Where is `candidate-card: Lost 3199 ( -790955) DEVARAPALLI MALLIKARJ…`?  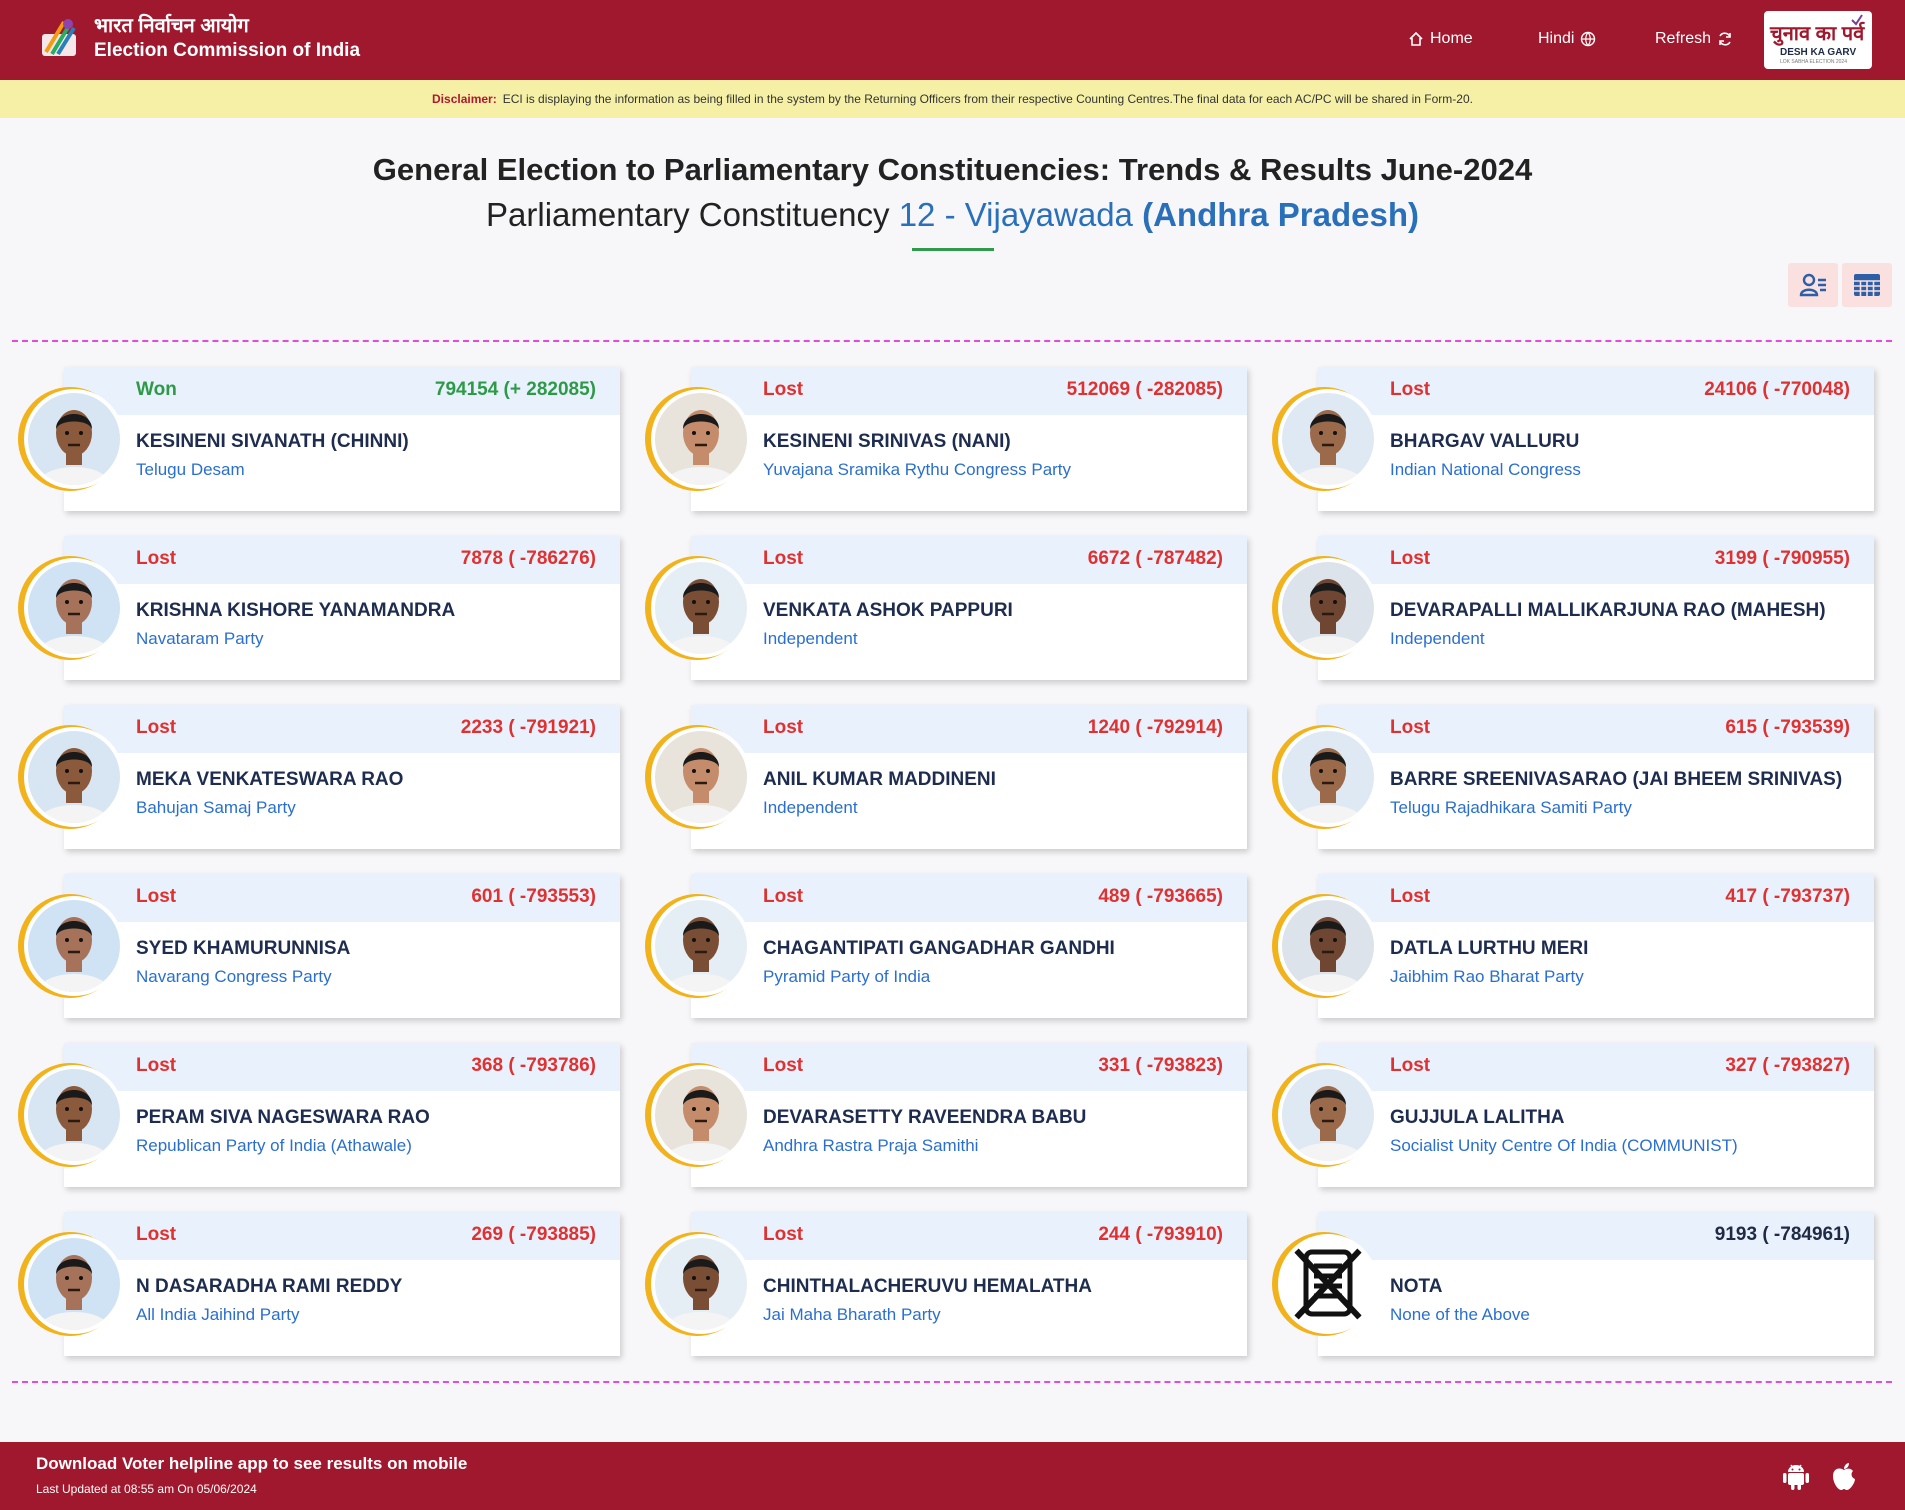 candidate-card: Lost 3199 ( -790955) DEVARAPALLI MALLIKARJ… is located at coordinates (1573, 608).